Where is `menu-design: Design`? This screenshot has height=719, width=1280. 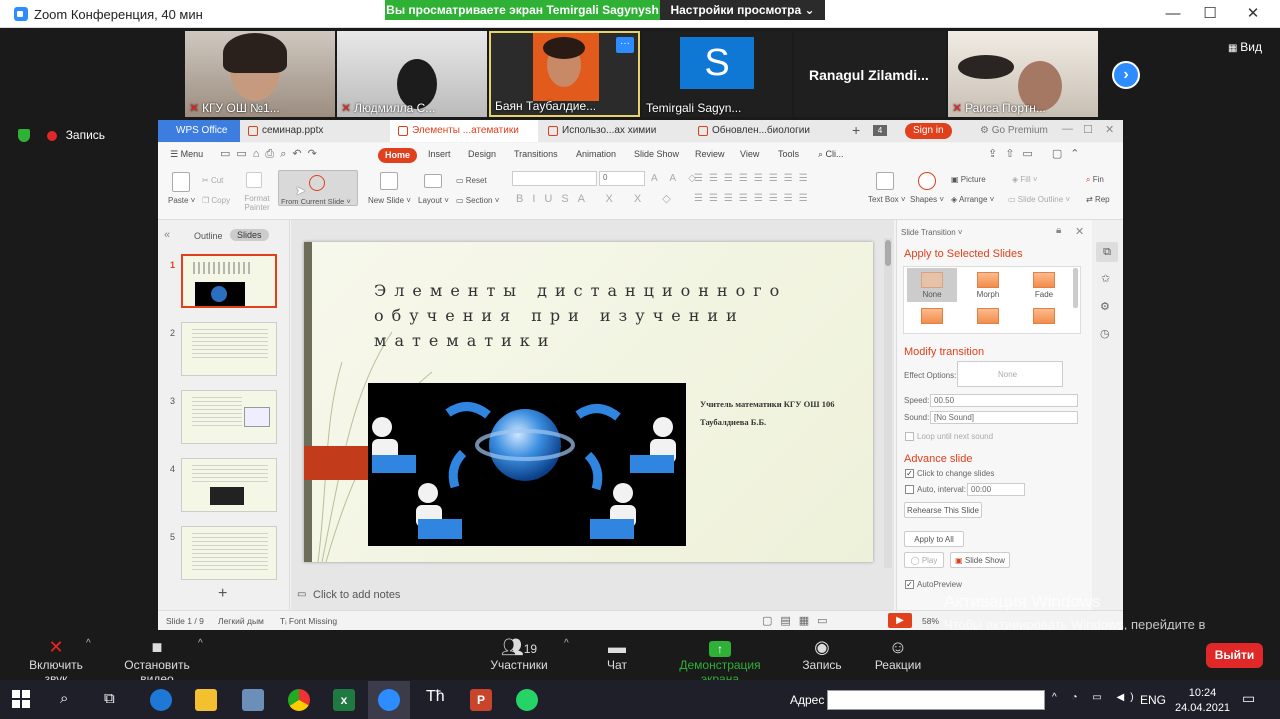
menu-design: Design is located at coordinates (482, 154).